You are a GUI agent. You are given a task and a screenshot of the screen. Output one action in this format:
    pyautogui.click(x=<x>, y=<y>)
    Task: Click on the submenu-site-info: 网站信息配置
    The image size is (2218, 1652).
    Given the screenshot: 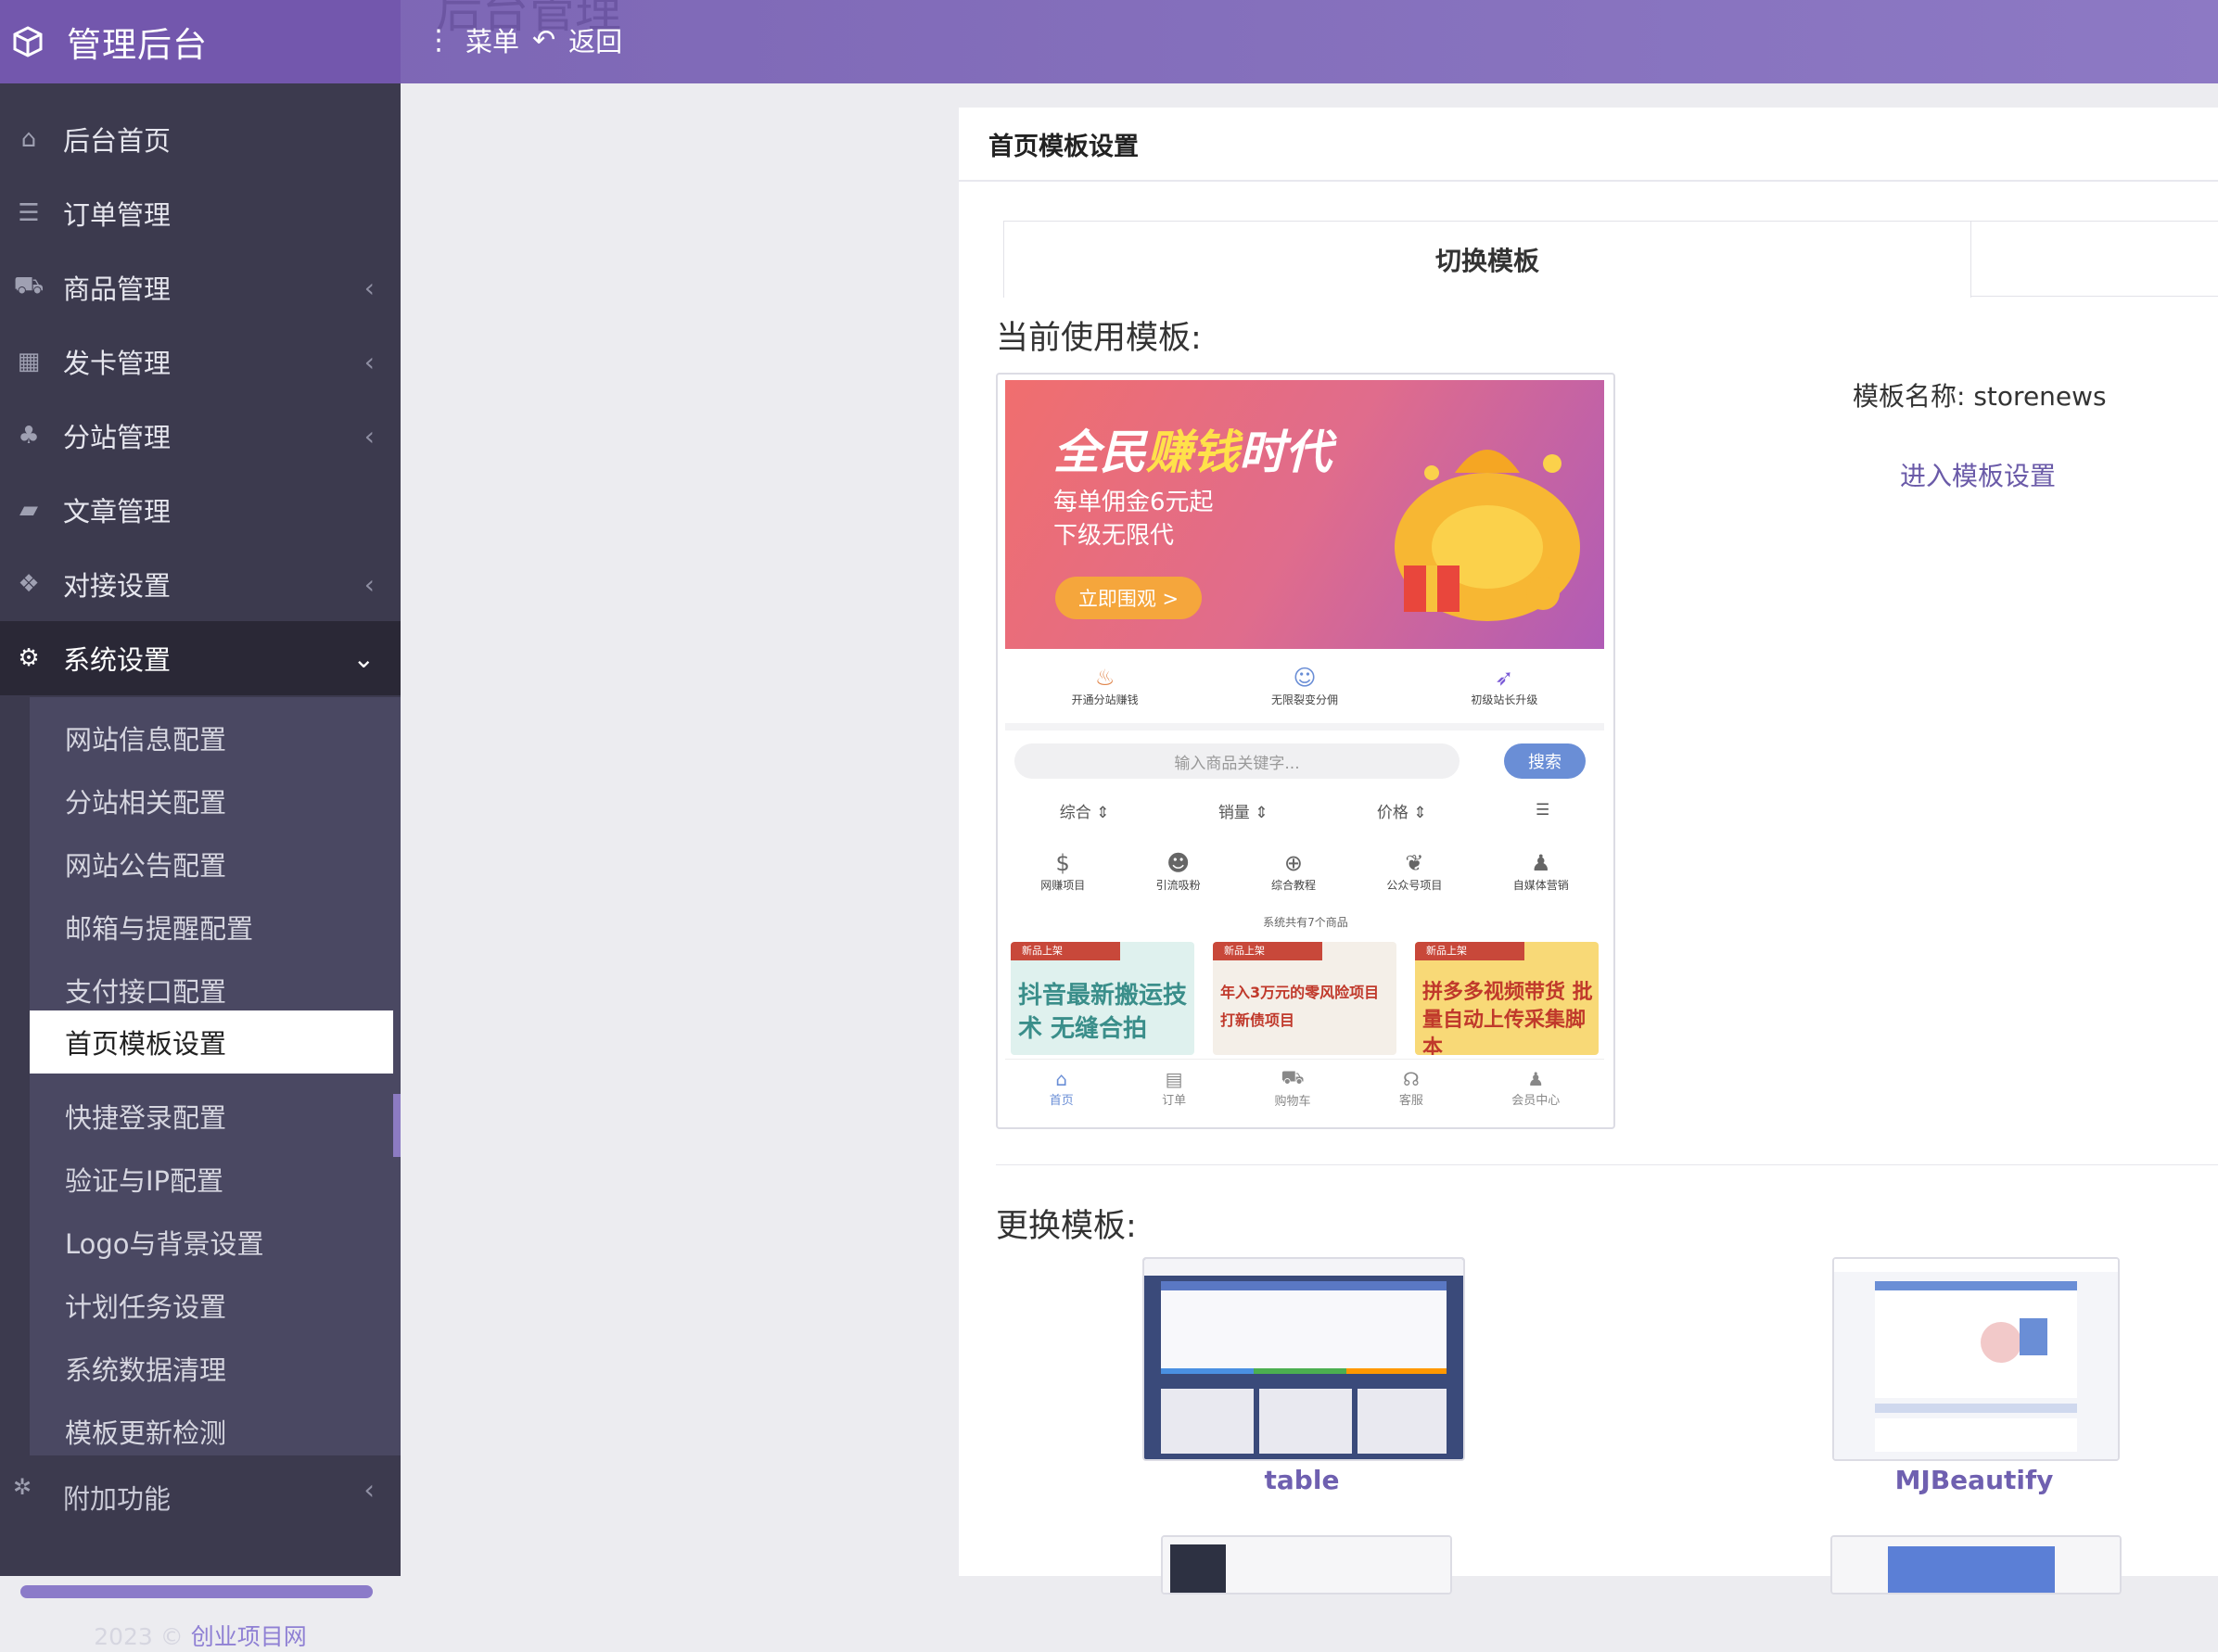 What is the action you would take?
    pyautogui.click(x=211, y=737)
    